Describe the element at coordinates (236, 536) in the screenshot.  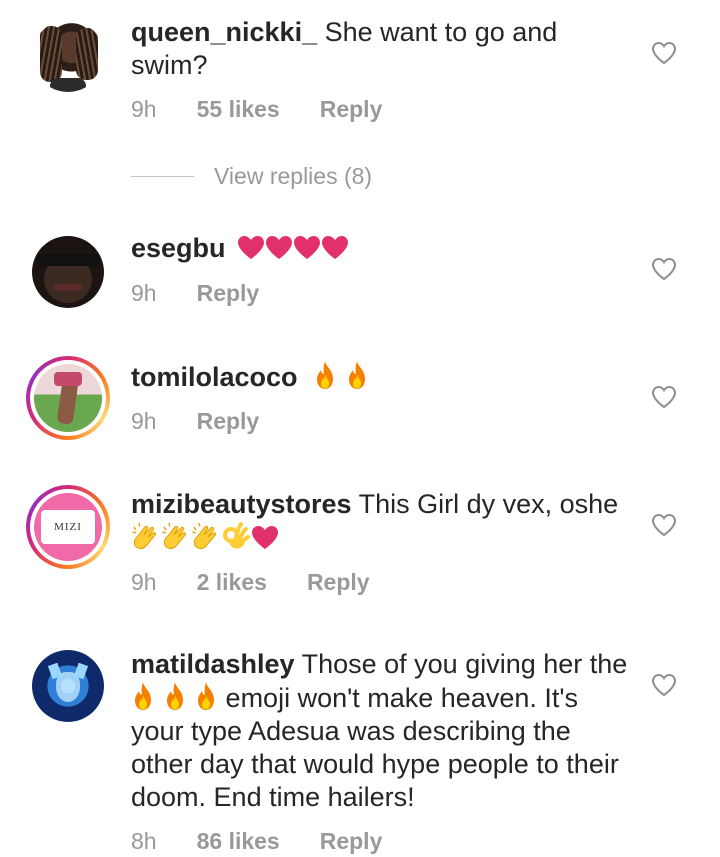
I see `ok-hand-emoji-icon` at that location.